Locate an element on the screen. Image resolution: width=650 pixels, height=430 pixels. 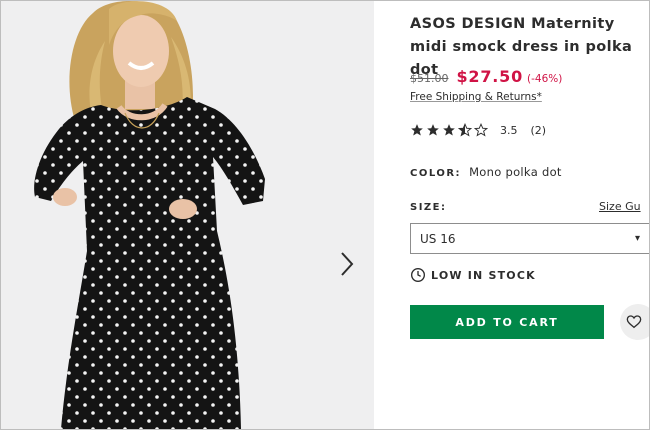
size-guide-link: Size Gu is located at coordinates (620, 206).